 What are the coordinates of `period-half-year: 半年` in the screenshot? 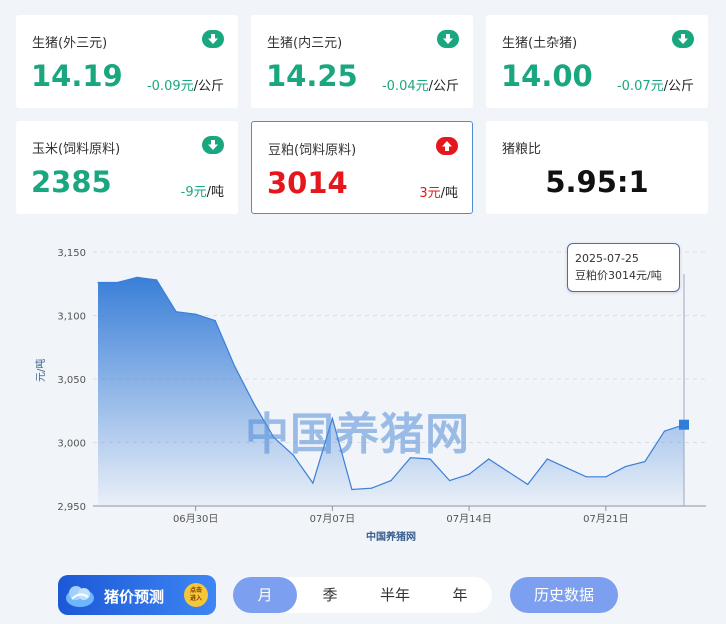 It's located at (395, 595).